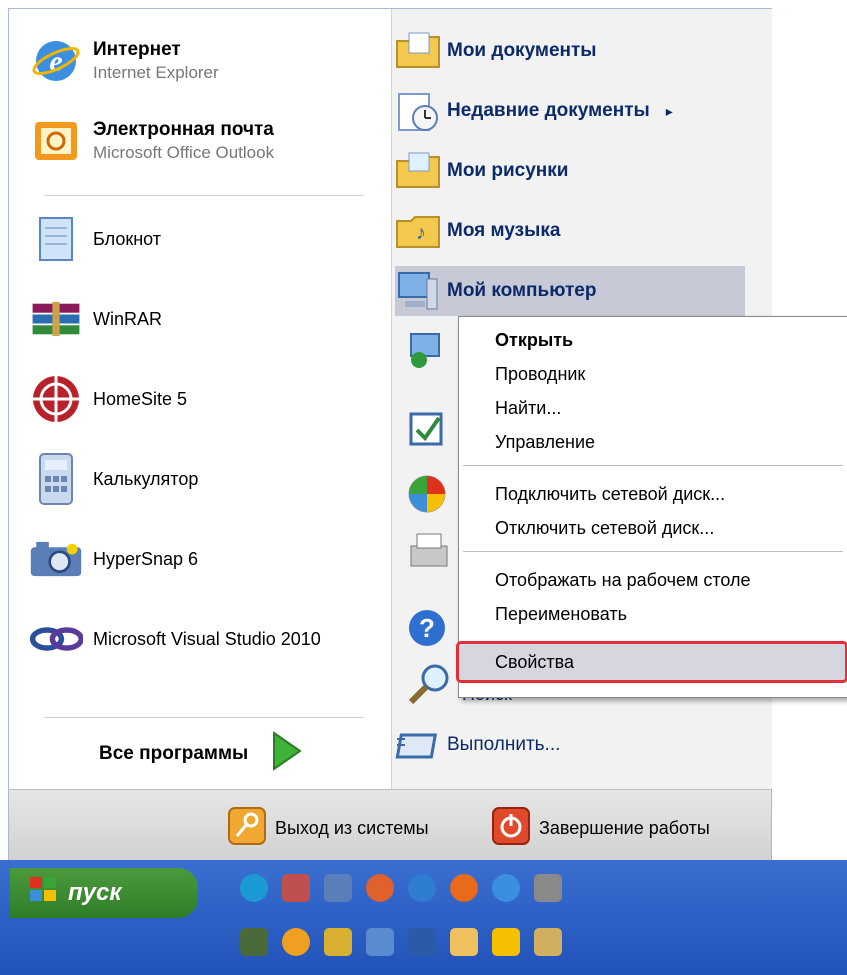 The image size is (847, 975). What do you see at coordinates (128, 318) in the screenshot?
I see `app-label: WinRAR` at bounding box center [128, 318].